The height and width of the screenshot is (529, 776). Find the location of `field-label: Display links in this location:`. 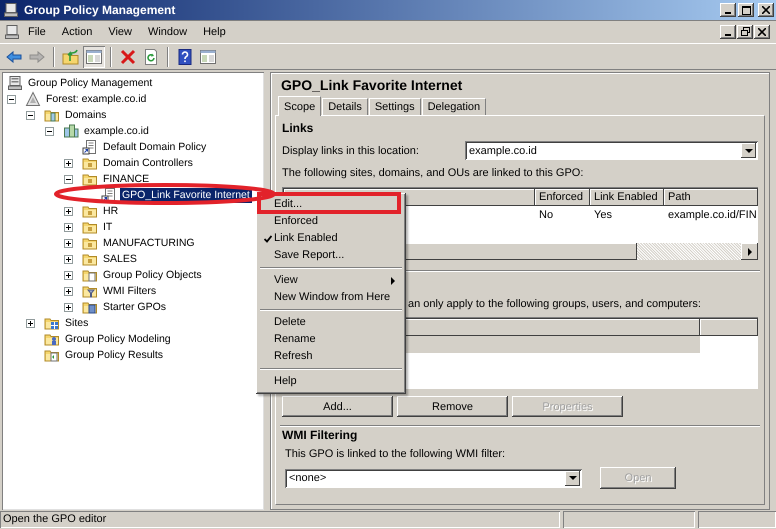

field-label: Display links in this location: is located at coordinates (351, 150).